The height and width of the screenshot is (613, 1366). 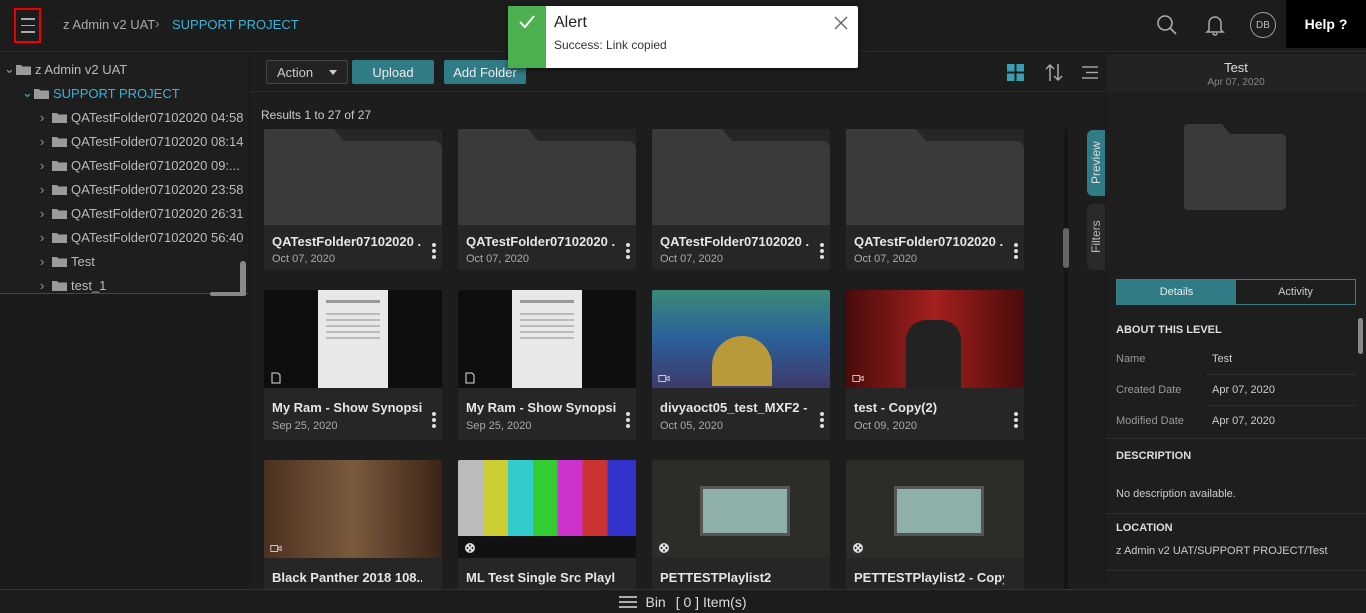 I want to click on description-heading: DESCRIPTION, so click(x=1154, y=456).